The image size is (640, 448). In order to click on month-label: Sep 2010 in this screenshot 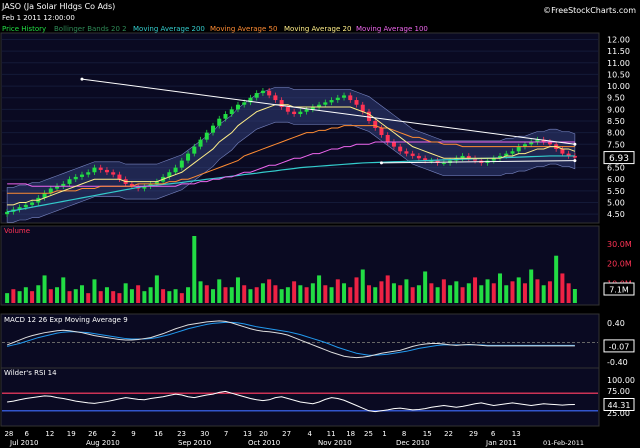, I will do `click(194, 443)`.